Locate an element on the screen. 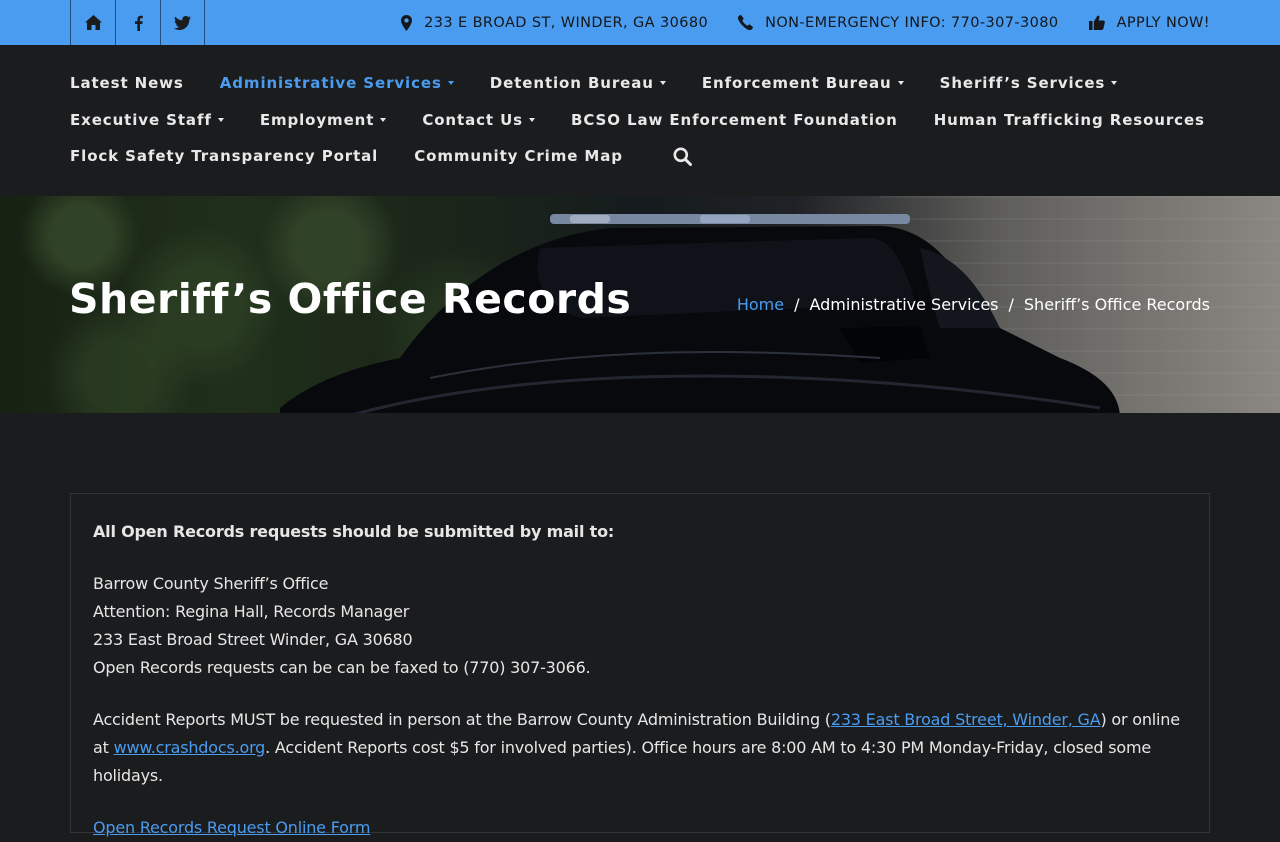 This screenshot has width=1280, height=842. nav-item-flock-safety: Flock Safety Transparency Portal is located at coordinates (224, 156).